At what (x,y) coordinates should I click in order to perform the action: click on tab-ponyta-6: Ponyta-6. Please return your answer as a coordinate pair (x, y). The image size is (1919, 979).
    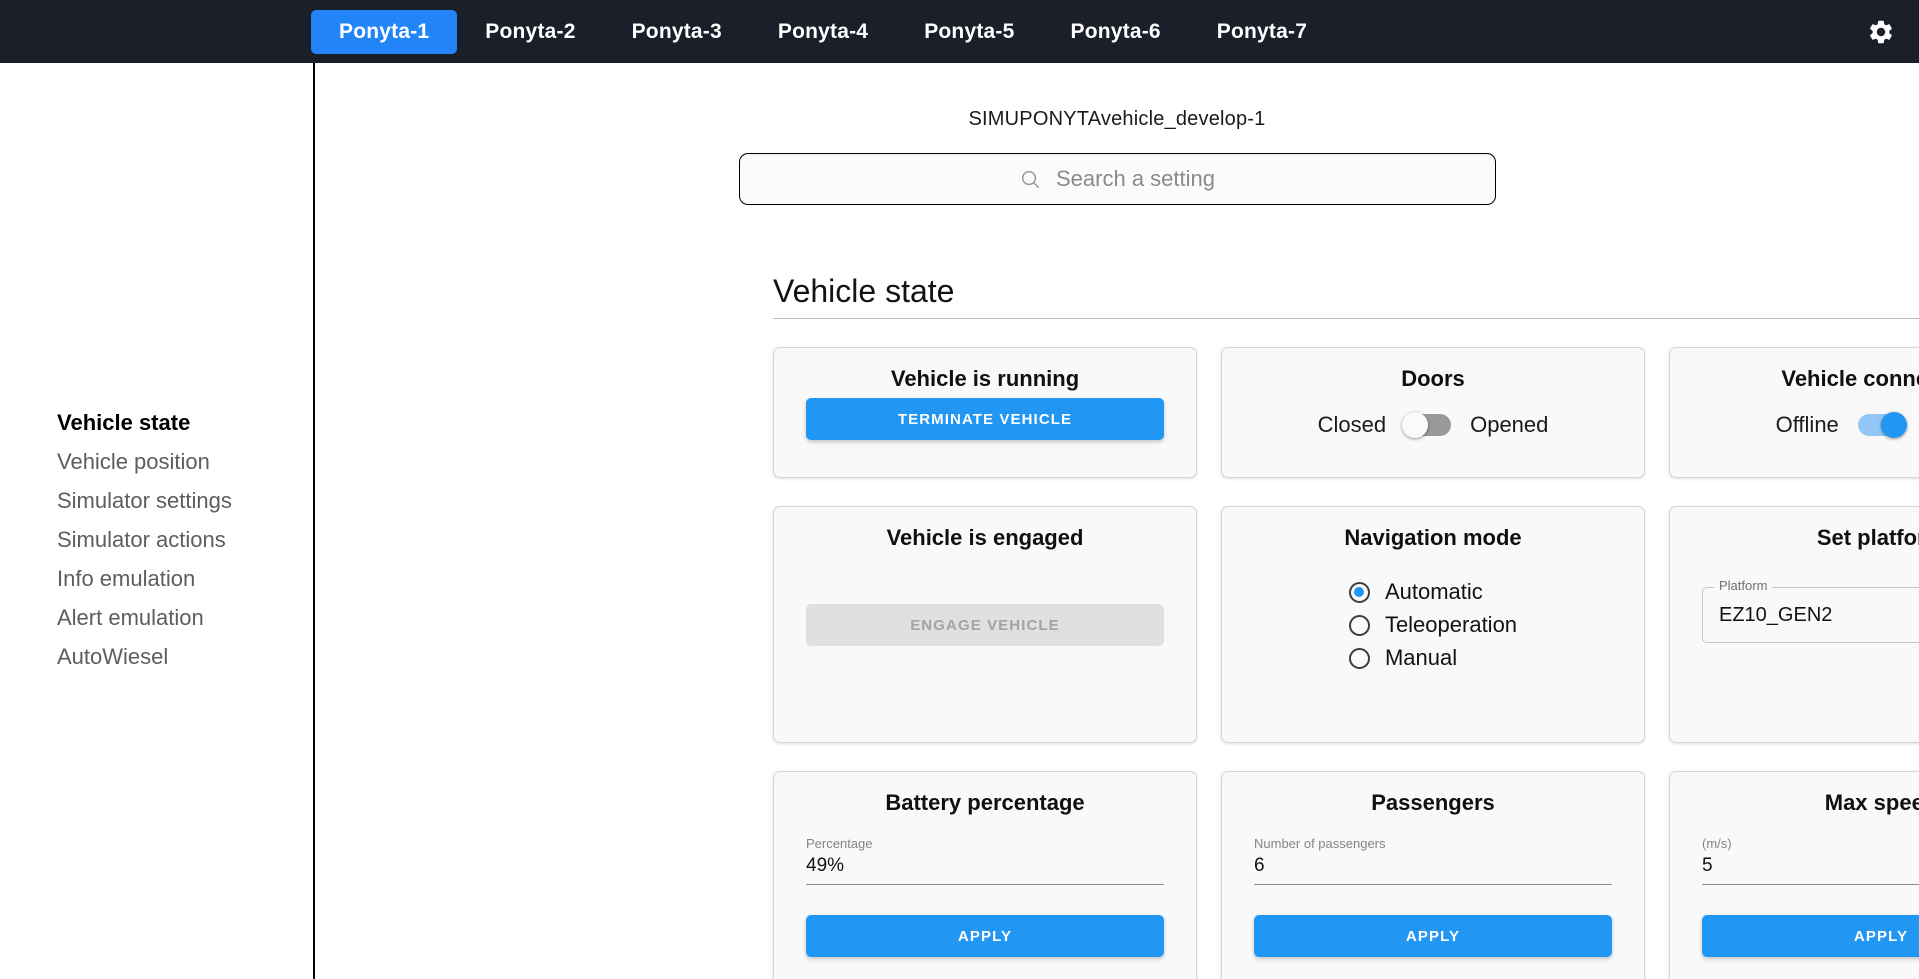
    Looking at the image, I should click on (1115, 32).